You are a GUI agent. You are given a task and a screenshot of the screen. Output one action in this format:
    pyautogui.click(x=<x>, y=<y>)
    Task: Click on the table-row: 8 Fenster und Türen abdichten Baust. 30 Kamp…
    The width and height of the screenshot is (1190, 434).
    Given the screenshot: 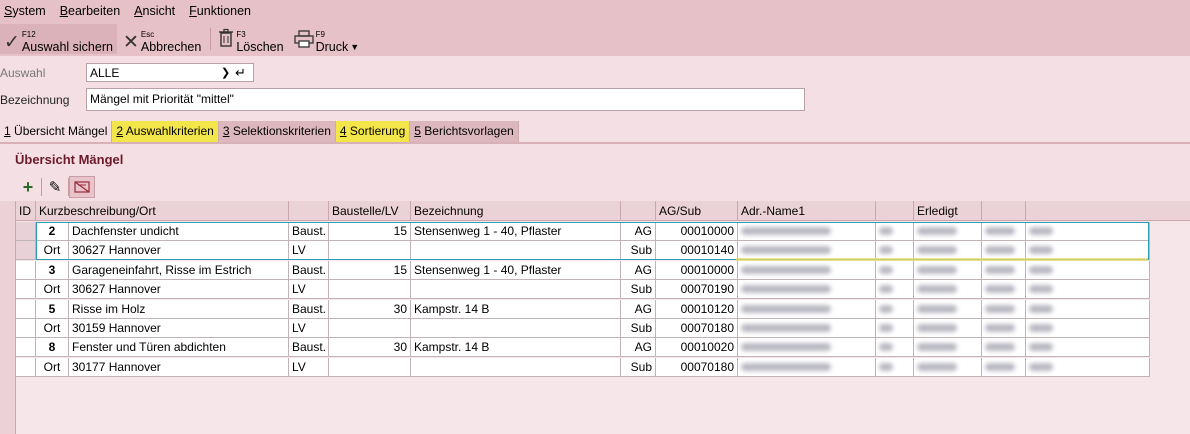 What is the action you would take?
    pyautogui.click(x=583, y=348)
    